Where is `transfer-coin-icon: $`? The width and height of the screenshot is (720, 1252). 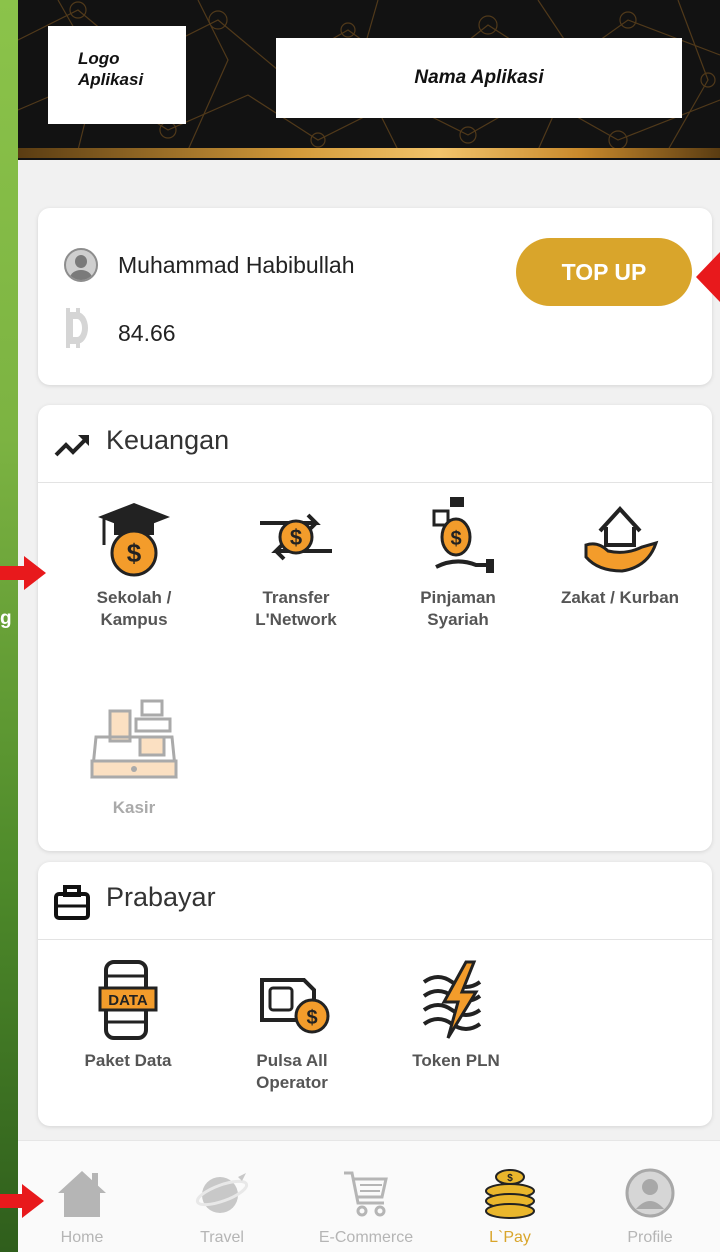
transfer-coin-icon: $ is located at coordinates (296, 537).